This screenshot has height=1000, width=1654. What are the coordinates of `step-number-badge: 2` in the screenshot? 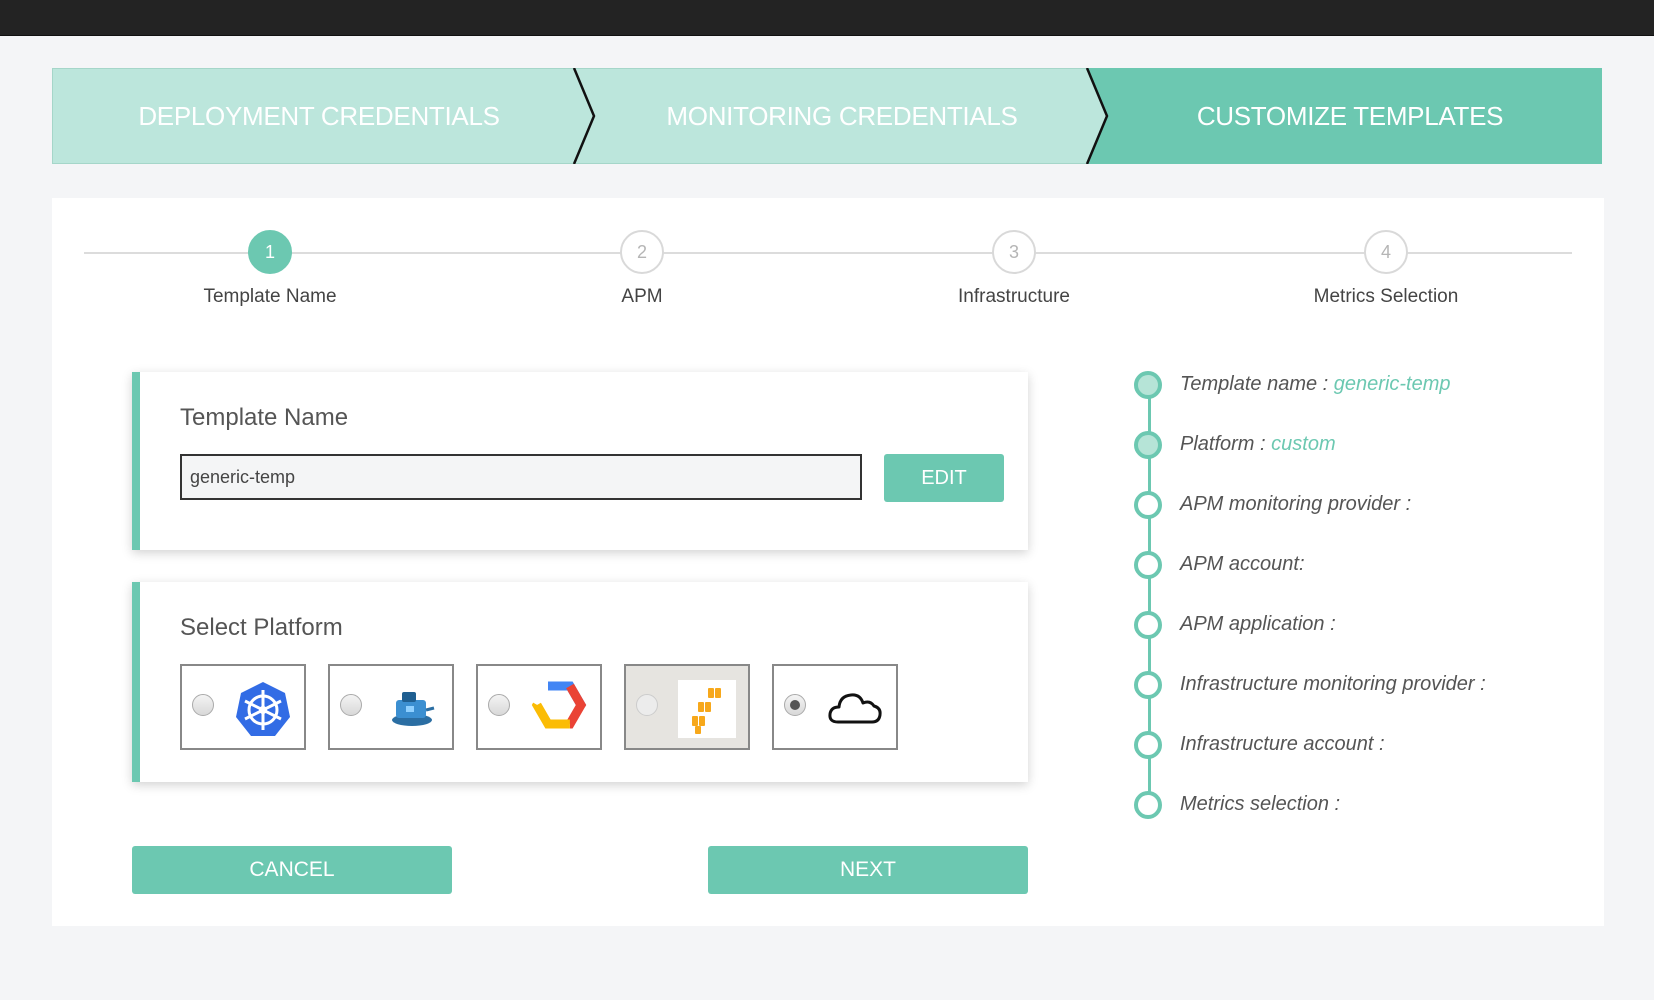 It's located at (642, 252).